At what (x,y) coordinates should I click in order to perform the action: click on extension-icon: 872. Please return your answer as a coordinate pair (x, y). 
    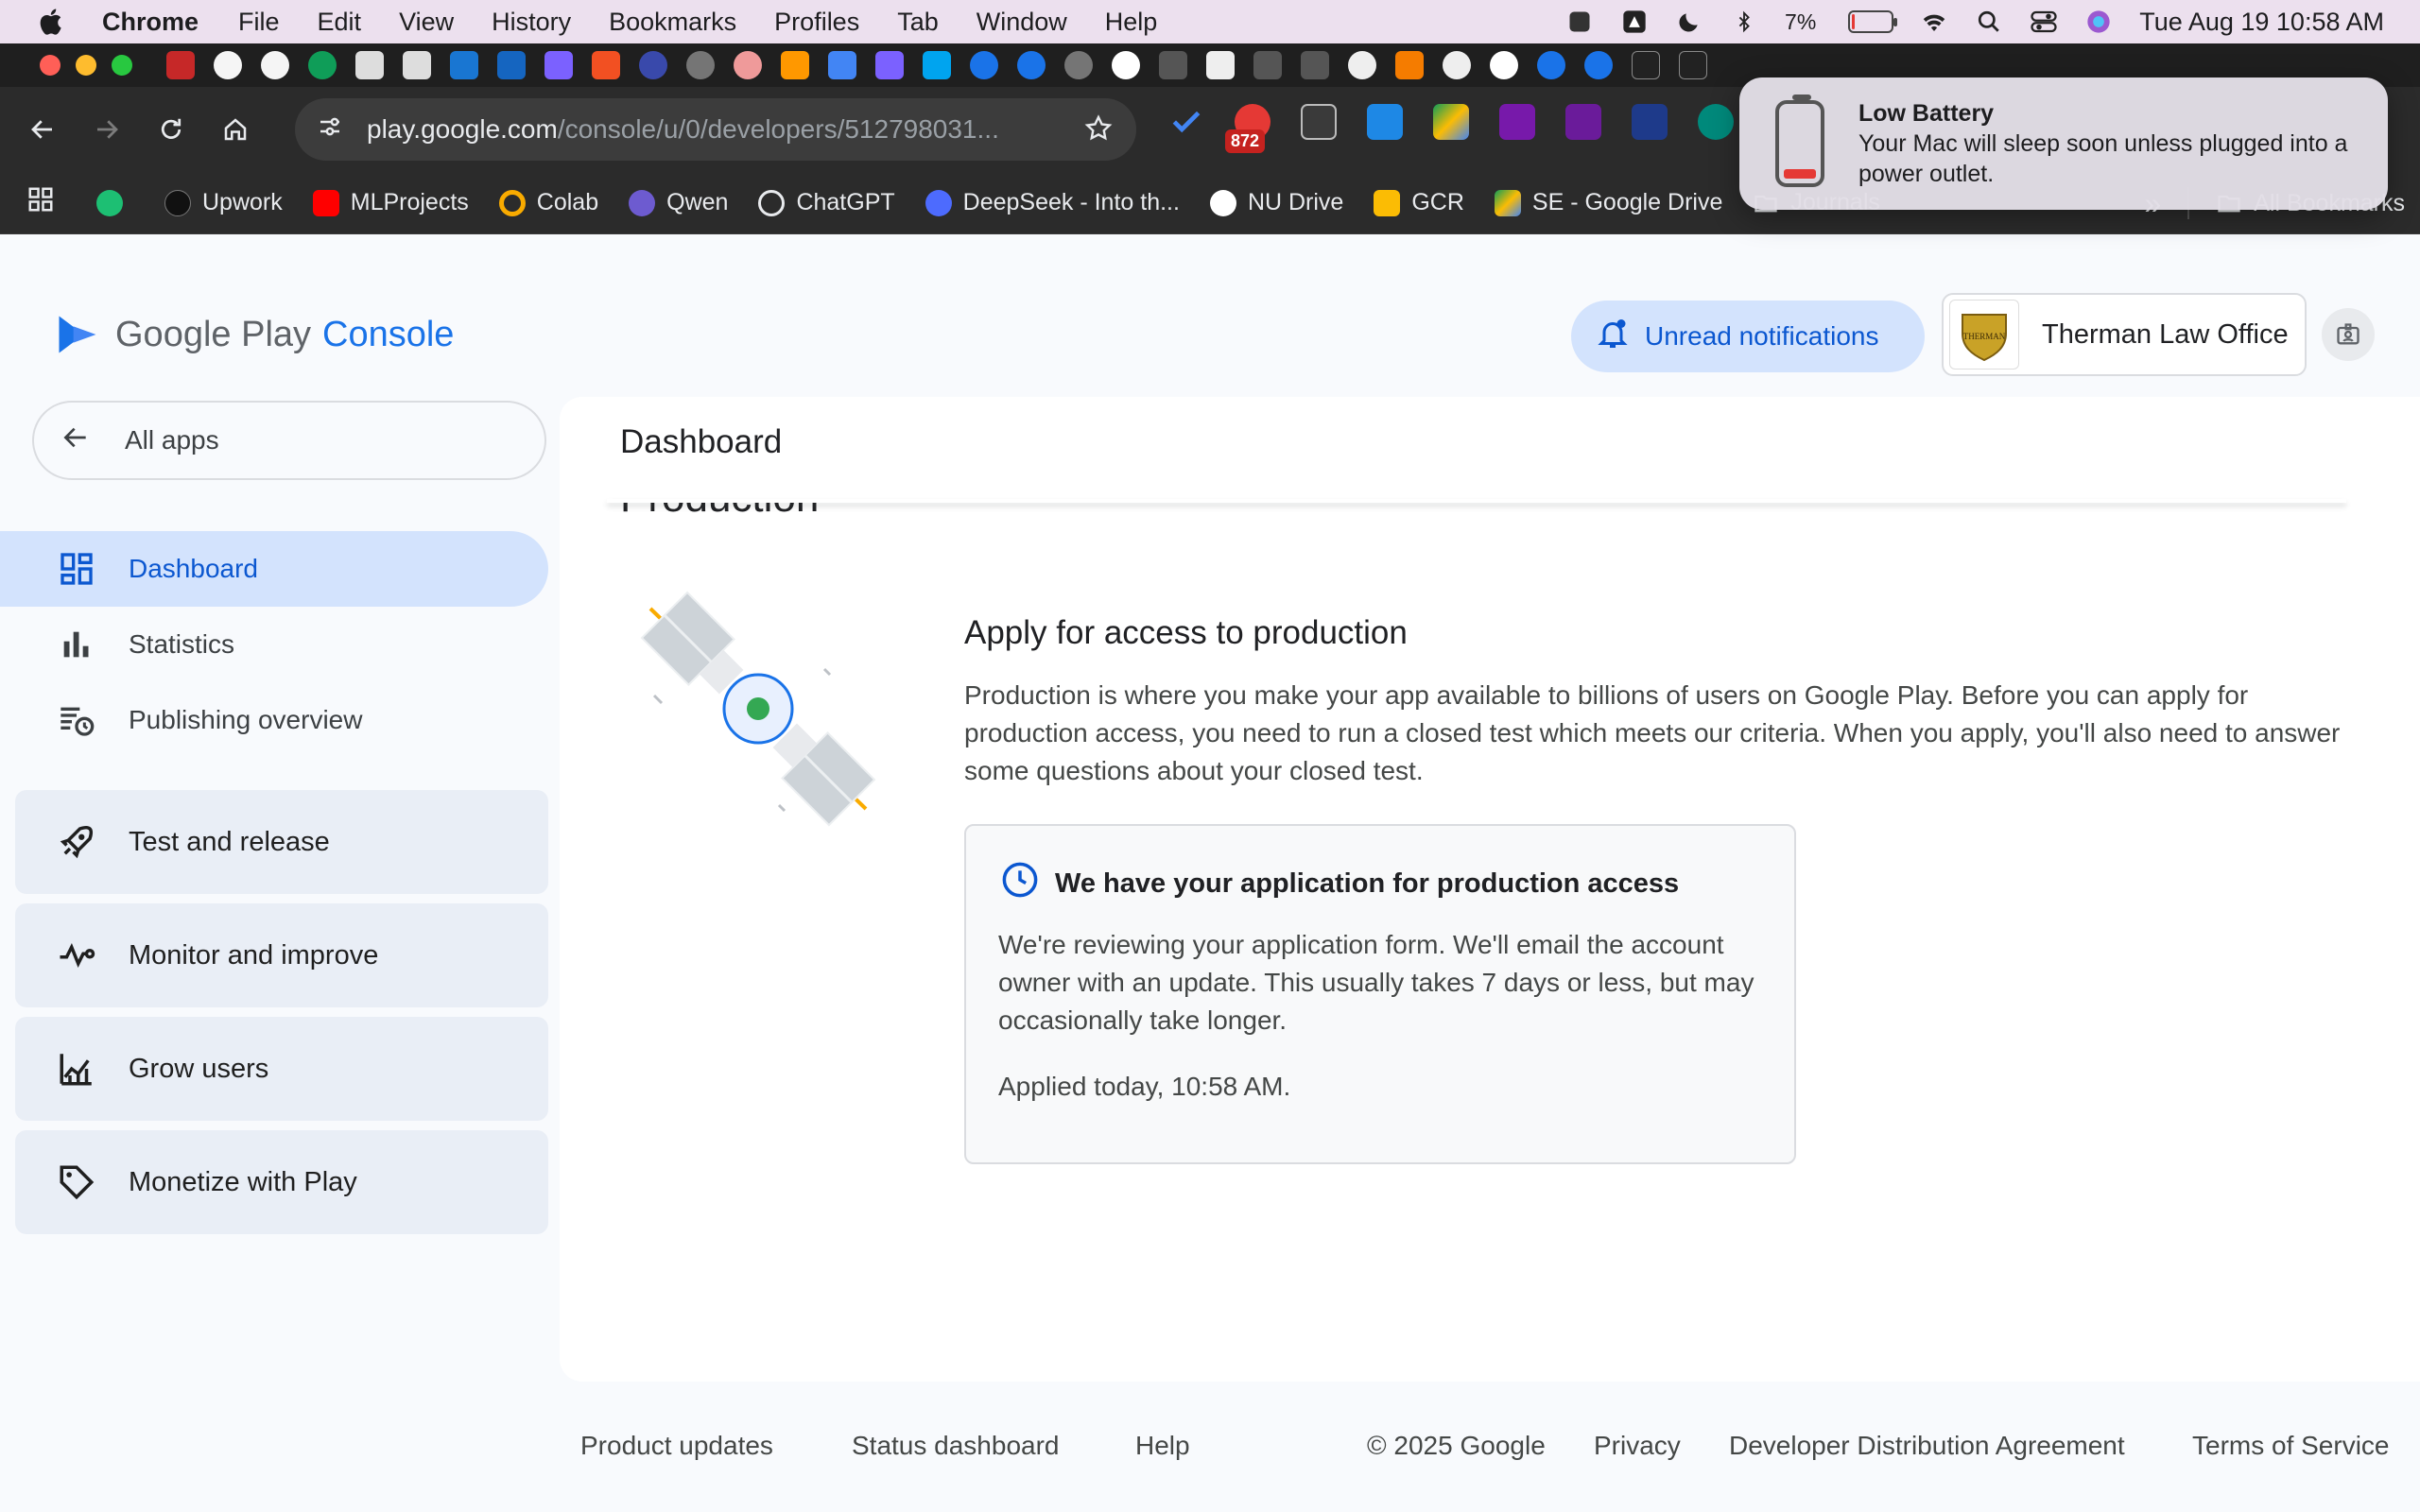
    Looking at the image, I should click on (1247, 128).